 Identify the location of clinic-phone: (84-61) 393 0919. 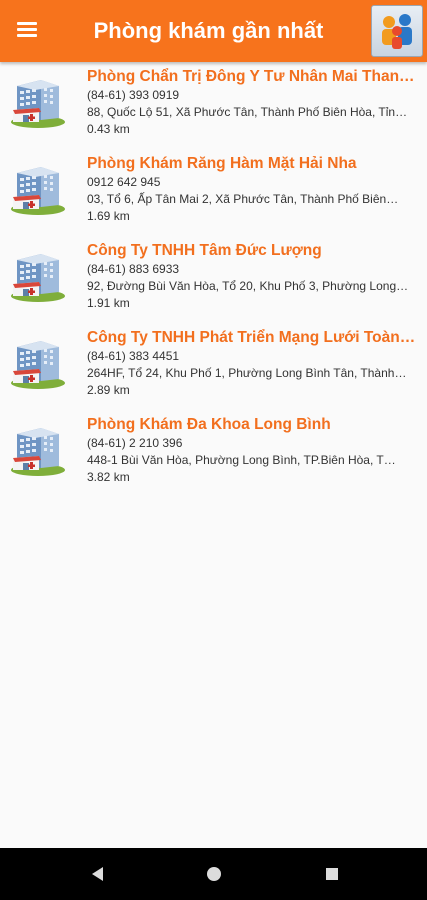
(133, 95).